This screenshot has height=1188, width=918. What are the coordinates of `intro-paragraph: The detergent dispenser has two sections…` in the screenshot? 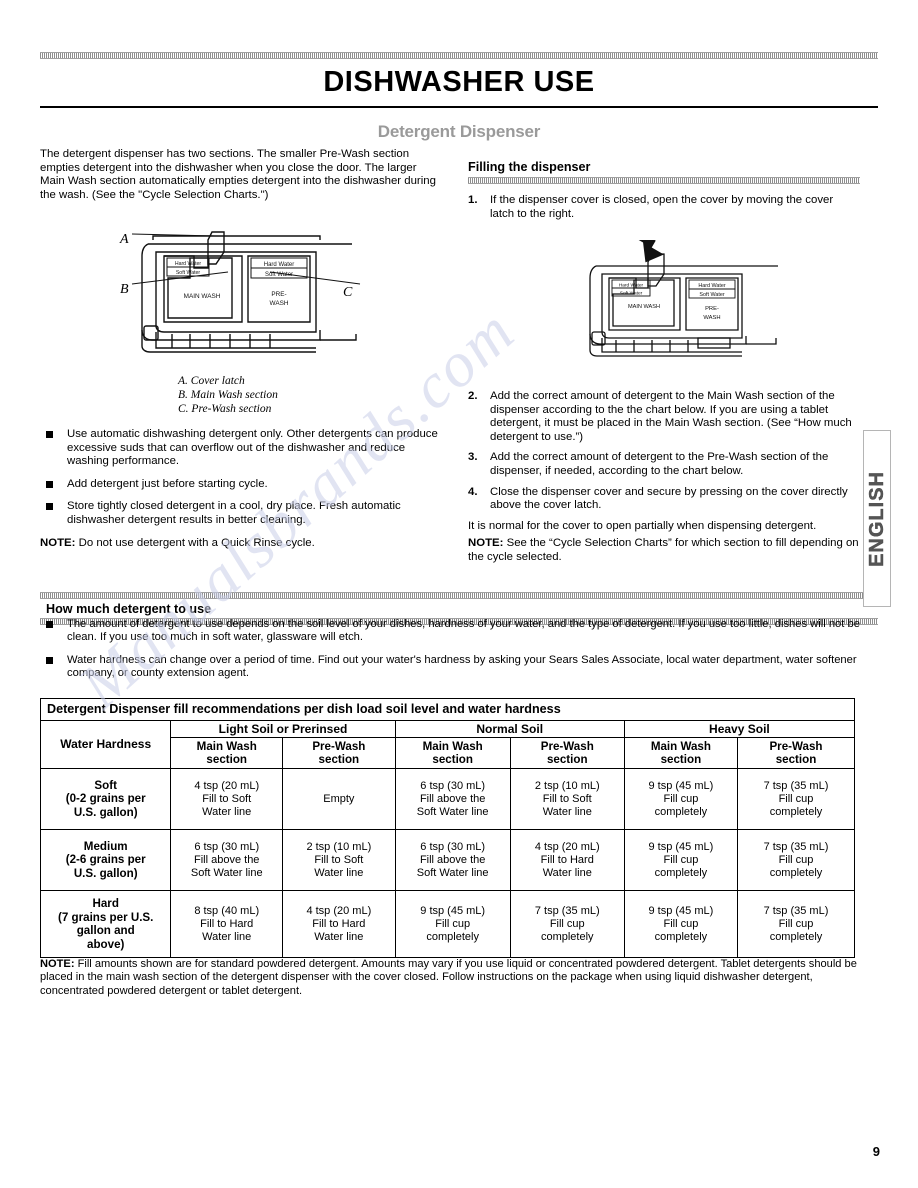 It's located at (238, 174).